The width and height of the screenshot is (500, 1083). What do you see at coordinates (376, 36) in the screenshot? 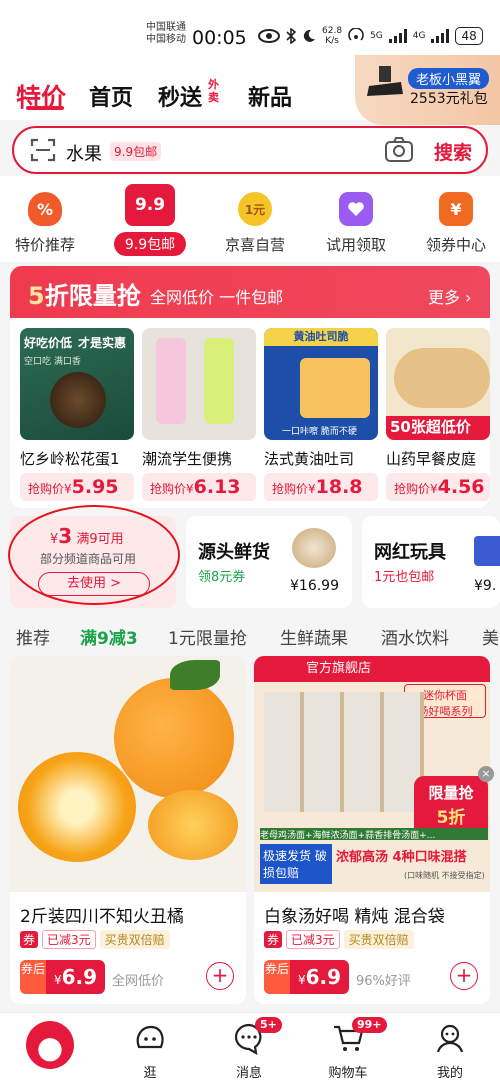
I see `signal-1-label: 5G` at bounding box center [376, 36].